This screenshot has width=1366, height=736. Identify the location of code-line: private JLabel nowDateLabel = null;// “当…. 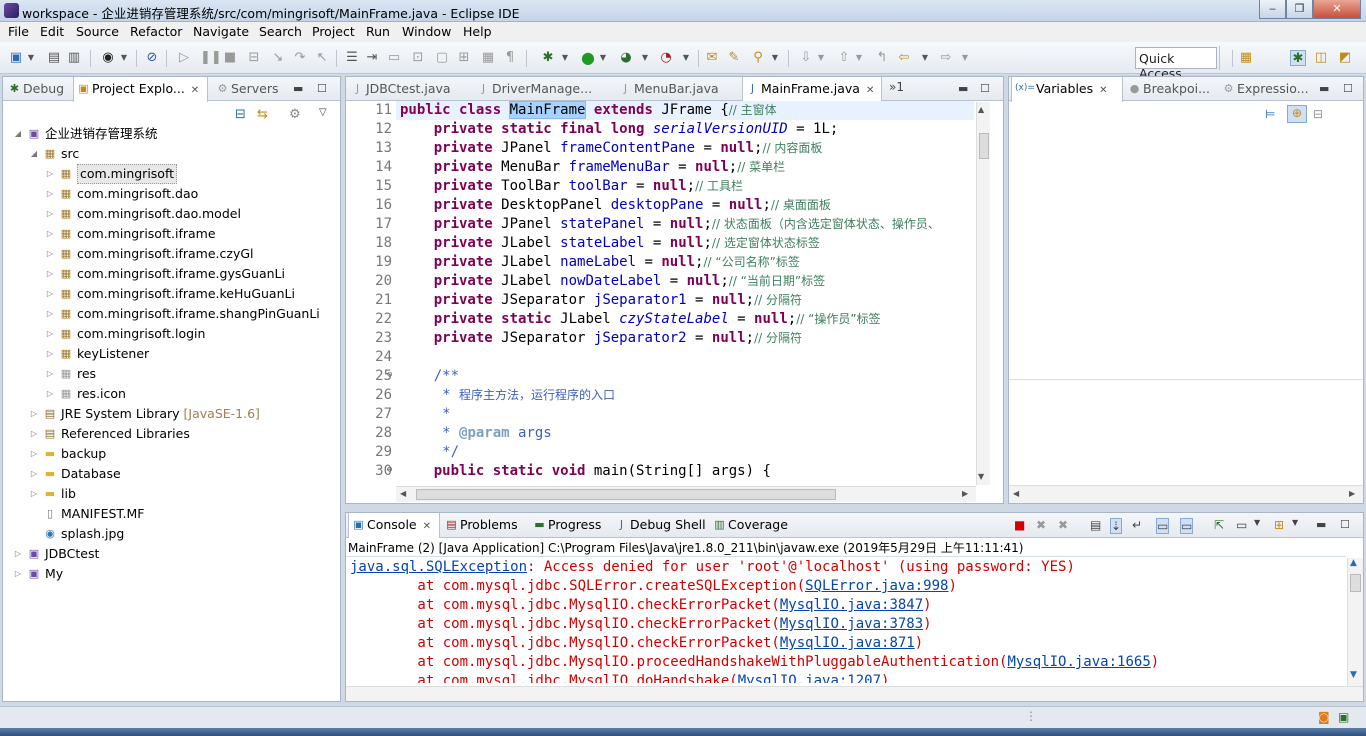
(612, 281).